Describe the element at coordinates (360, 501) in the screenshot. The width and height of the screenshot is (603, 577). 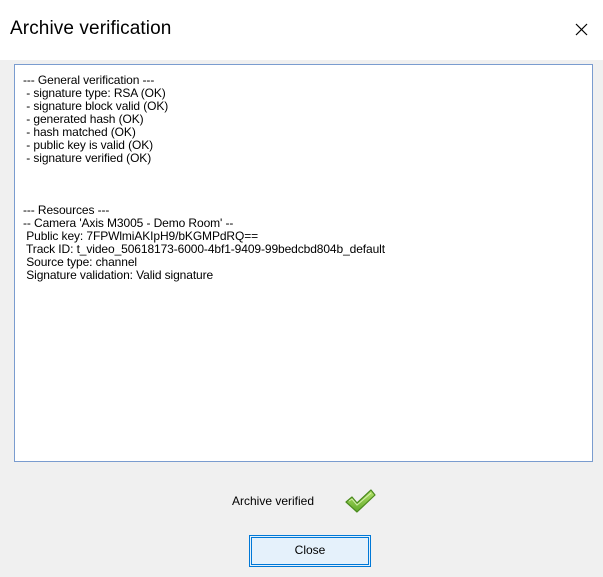
I see `checkmark-icon` at that location.